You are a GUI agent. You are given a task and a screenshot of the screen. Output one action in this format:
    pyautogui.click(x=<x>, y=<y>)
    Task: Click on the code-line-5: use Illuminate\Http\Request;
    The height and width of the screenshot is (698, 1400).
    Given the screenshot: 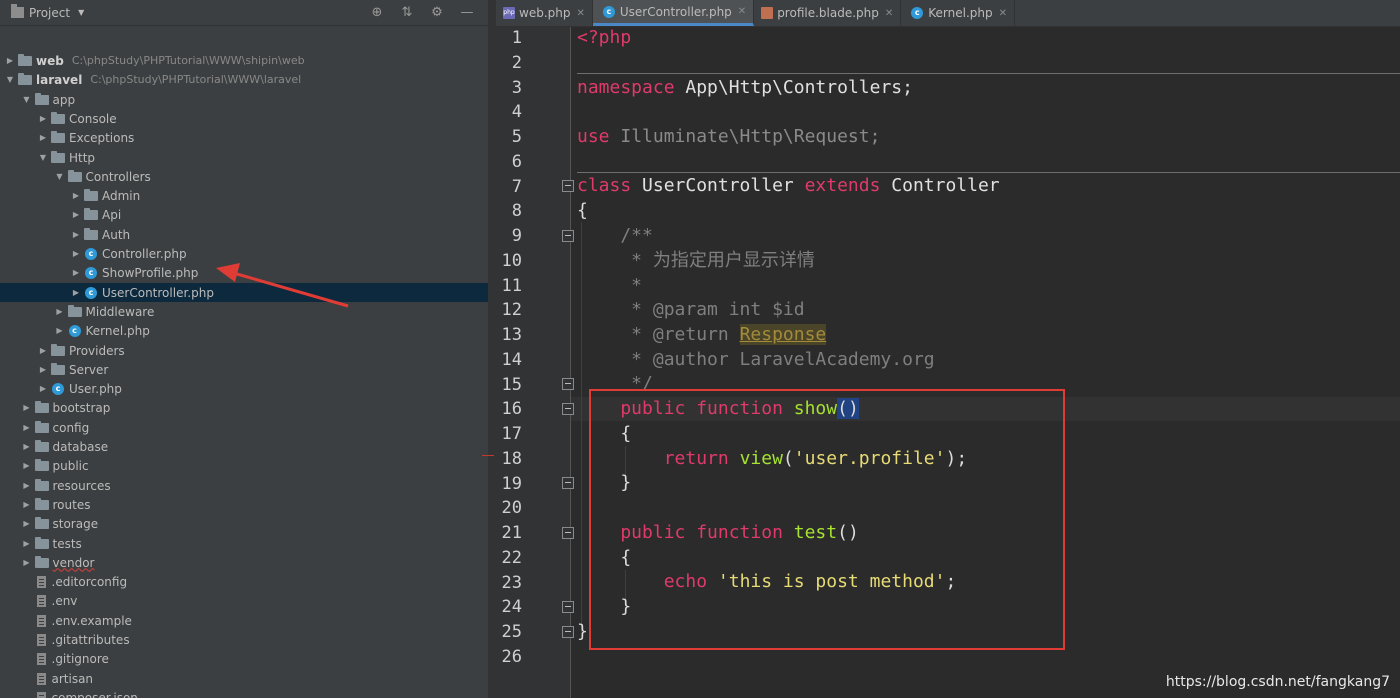 What is the action you would take?
    pyautogui.click(x=728, y=137)
    